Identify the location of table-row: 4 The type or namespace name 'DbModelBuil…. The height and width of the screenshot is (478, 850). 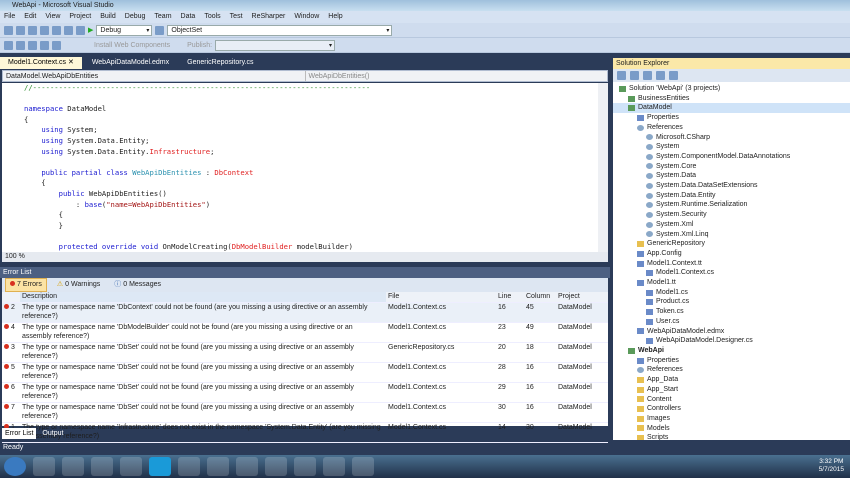
(305, 333).